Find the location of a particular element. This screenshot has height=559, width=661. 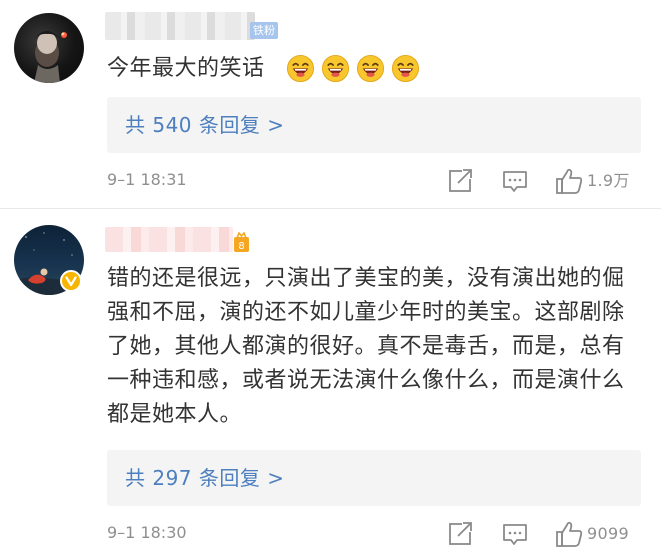

like-button: 1.9万 is located at coordinates (592, 181).